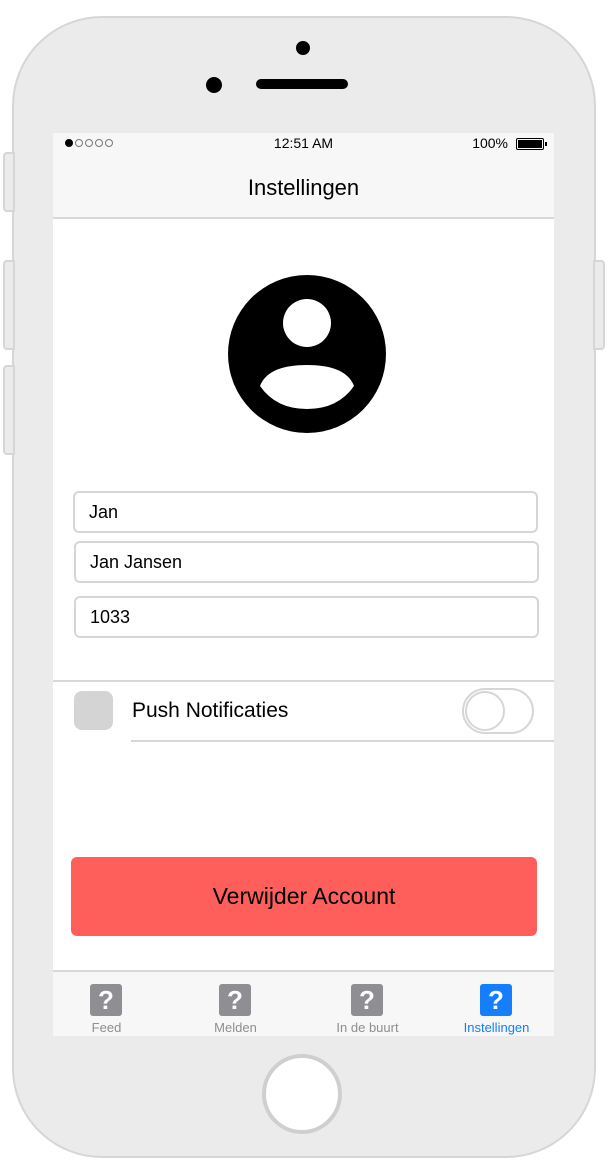 The height and width of the screenshot is (1172, 614). What do you see at coordinates (302, 84) in the screenshot?
I see `earpiece-speaker` at bounding box center [302, 84].